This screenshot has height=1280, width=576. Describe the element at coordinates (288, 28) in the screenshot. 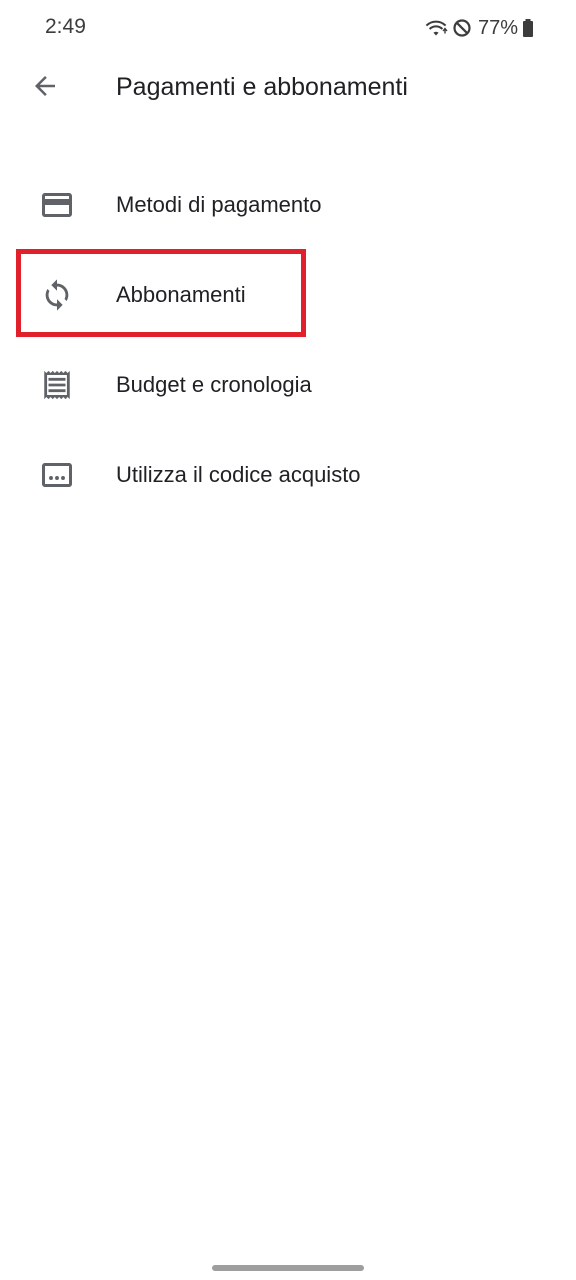

I see `status-bar: 2:49 77%` at that location.